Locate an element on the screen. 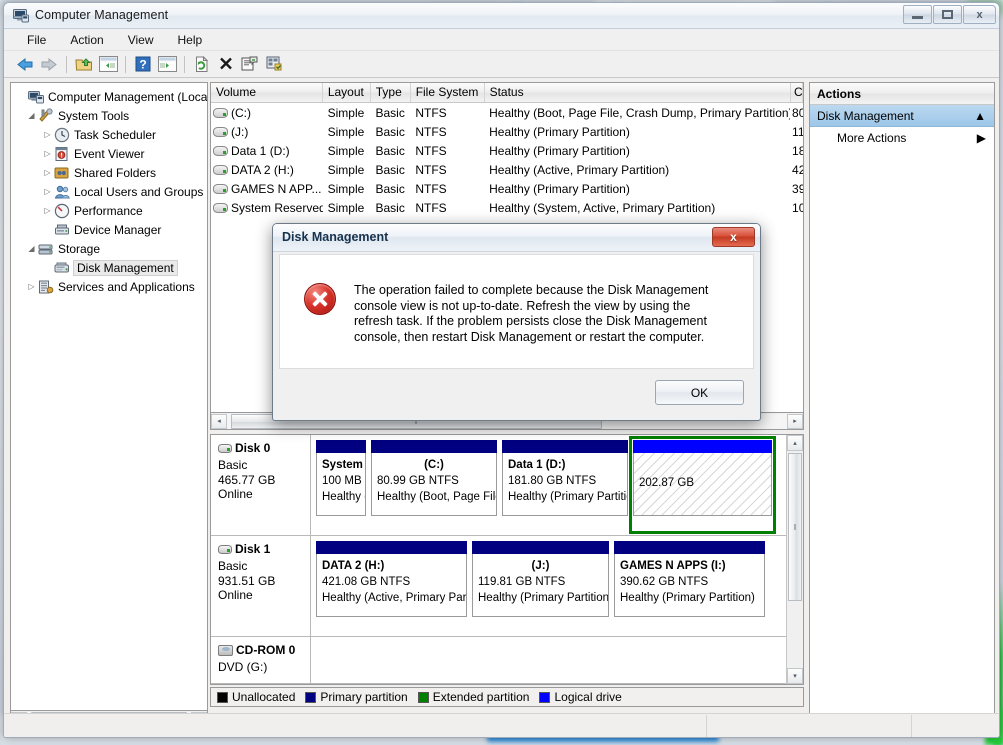 This screenshot has width=1003, height=745. ok-button: OK is located at coordinates (699, 392).